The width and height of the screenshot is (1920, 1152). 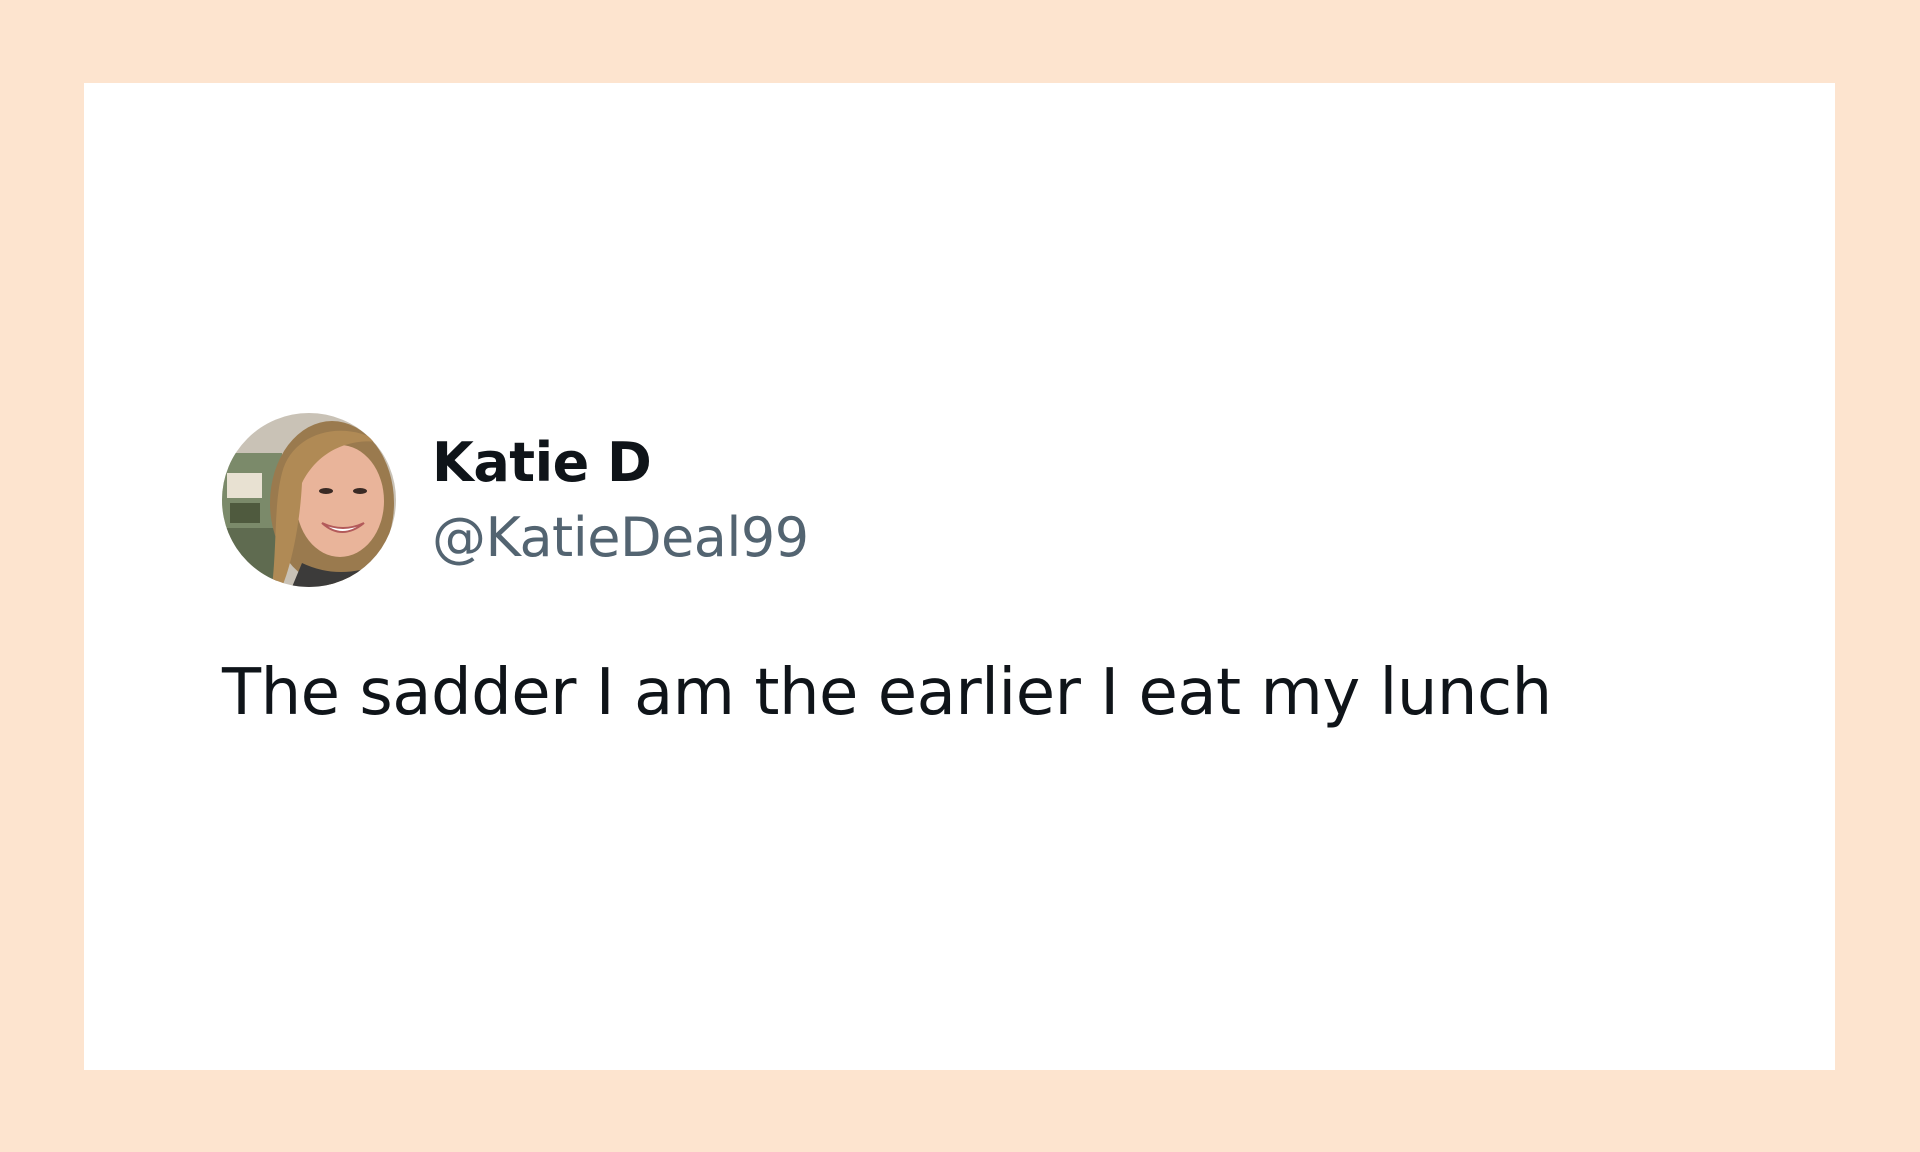 I want to click on author-handle: @KatieDeal99, so click(x=620, y=538).